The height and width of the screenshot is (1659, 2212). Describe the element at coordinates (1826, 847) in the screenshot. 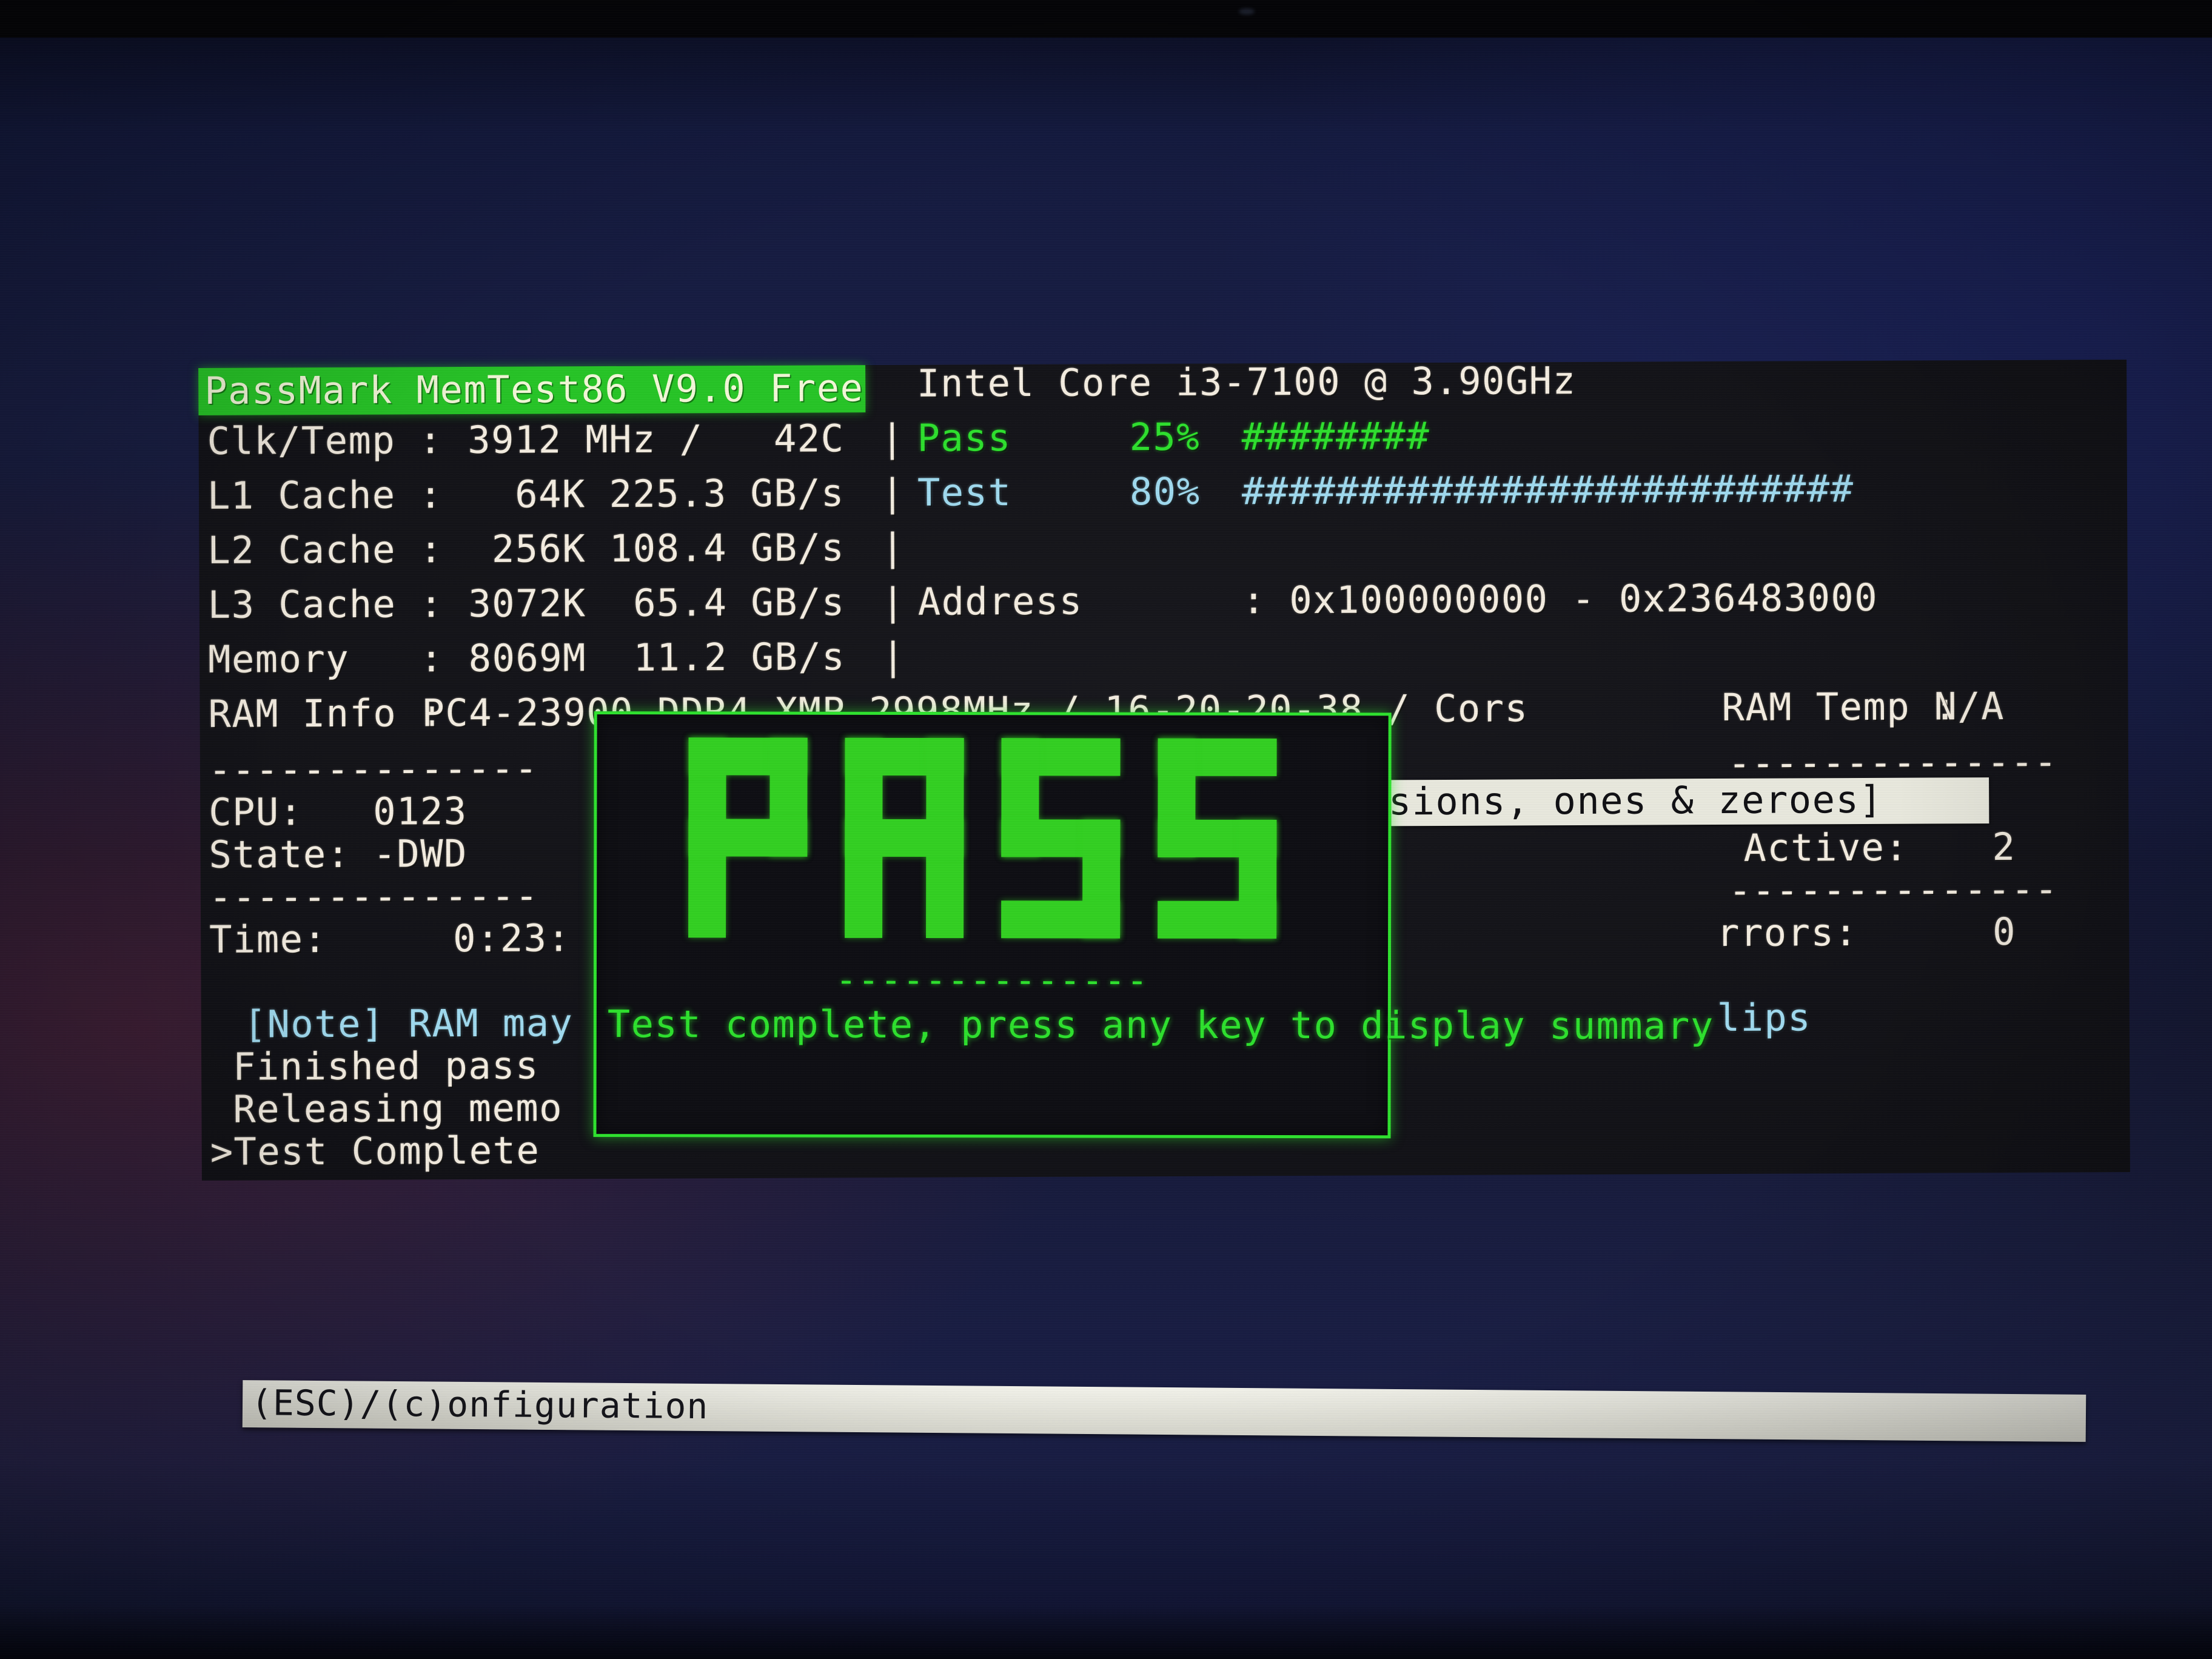

I see `active-cpus-label: Active:` at that location.